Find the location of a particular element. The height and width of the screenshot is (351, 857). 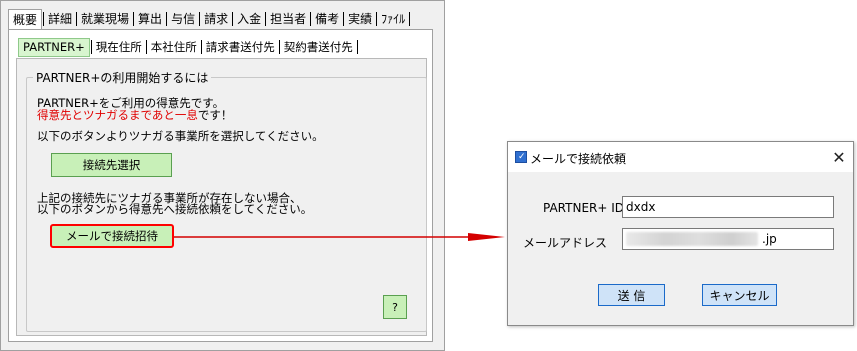

close-icon: ✕ is located at coordinates (839, 157).